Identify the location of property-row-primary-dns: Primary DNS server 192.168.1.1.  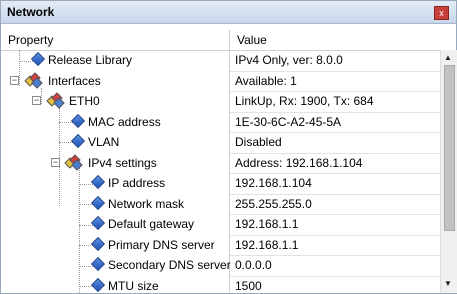
(220, 245).